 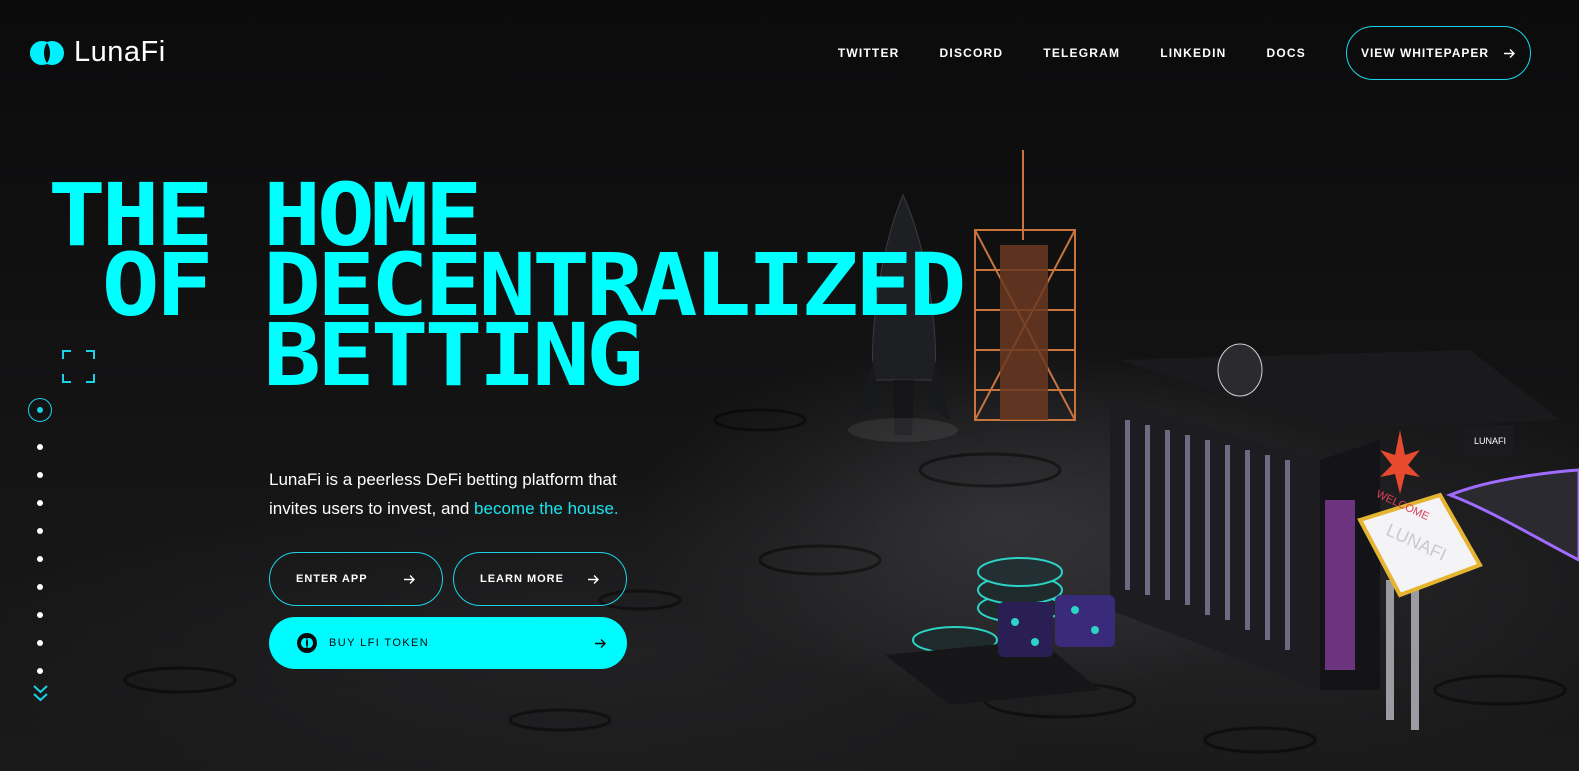 I want to click on svg-text: LUNAFI, so click(x=1490, y=441).